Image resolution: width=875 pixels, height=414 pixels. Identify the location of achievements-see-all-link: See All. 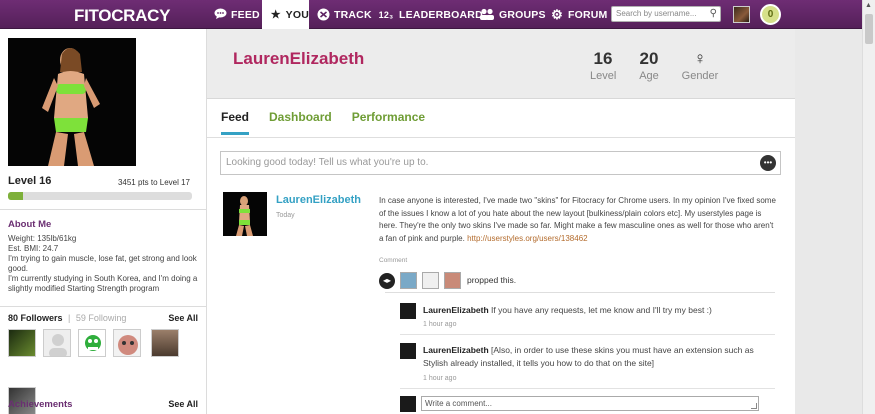
(183, 404).